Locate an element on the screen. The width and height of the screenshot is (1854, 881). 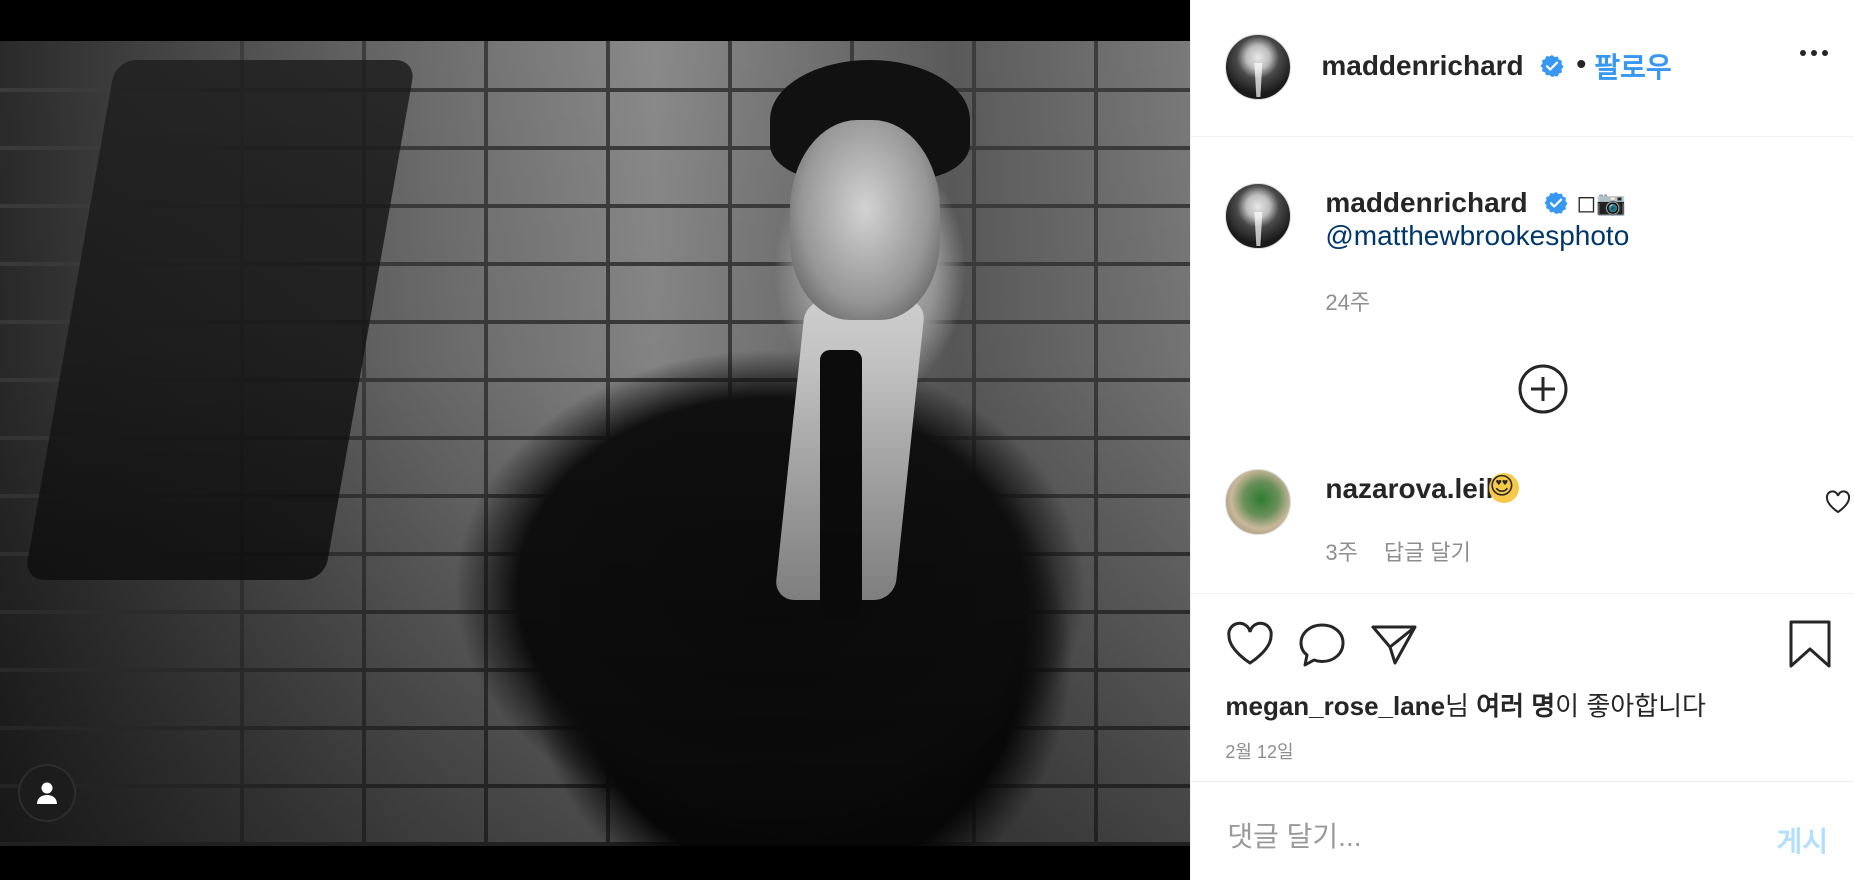
caption-mention-link: @matthewbrookesphoto is located at coordinates (1477, 236).